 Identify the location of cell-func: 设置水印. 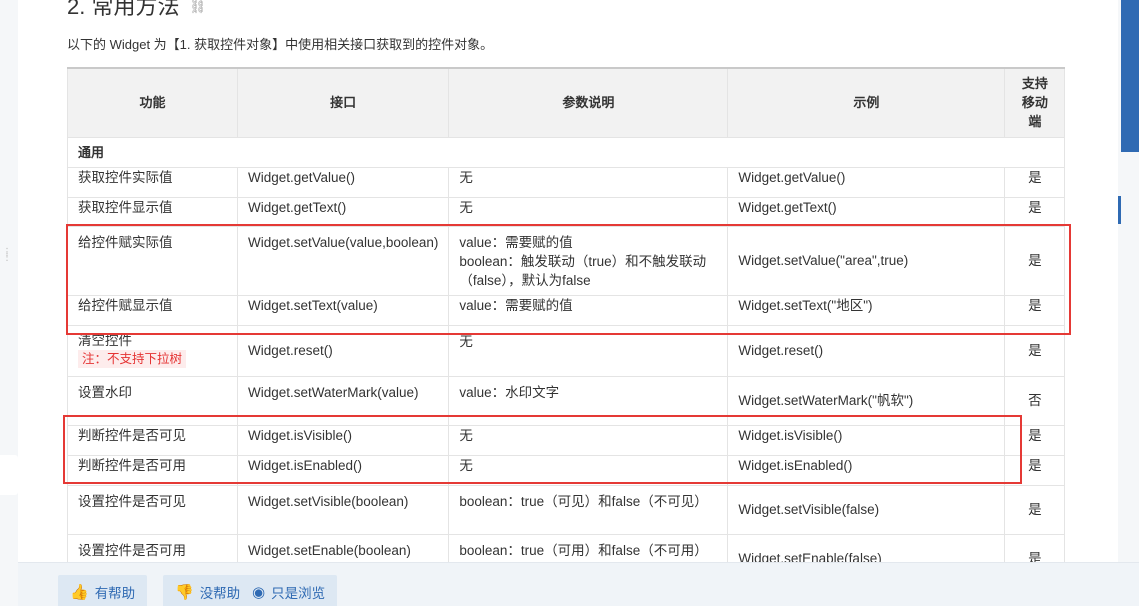
(152, 400).